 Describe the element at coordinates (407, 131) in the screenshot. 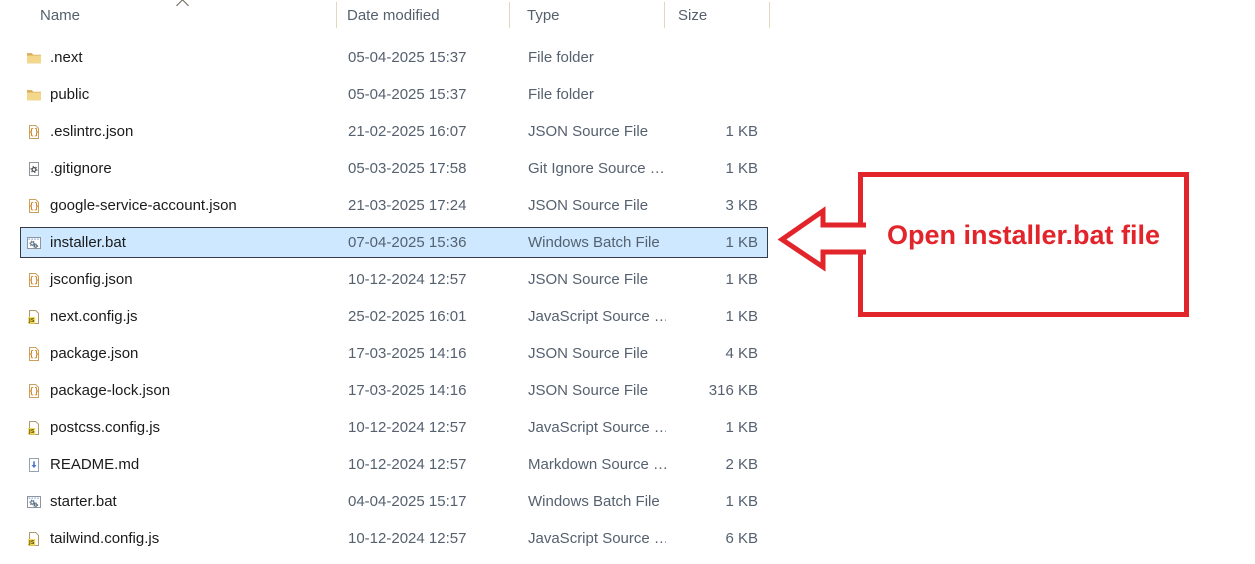

I see `file-date-modified: 21-02-2025 16:07` at that location.